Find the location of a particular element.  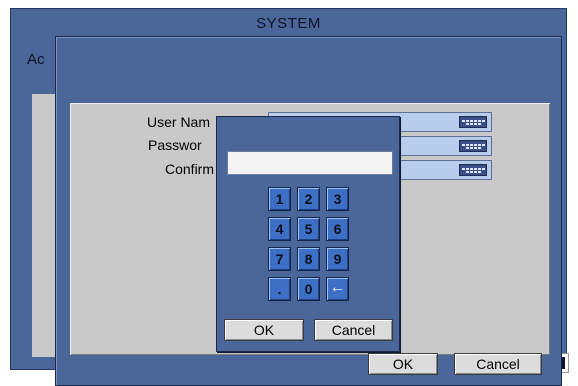

password-label: Passwor is located at coordinates (175, 145).